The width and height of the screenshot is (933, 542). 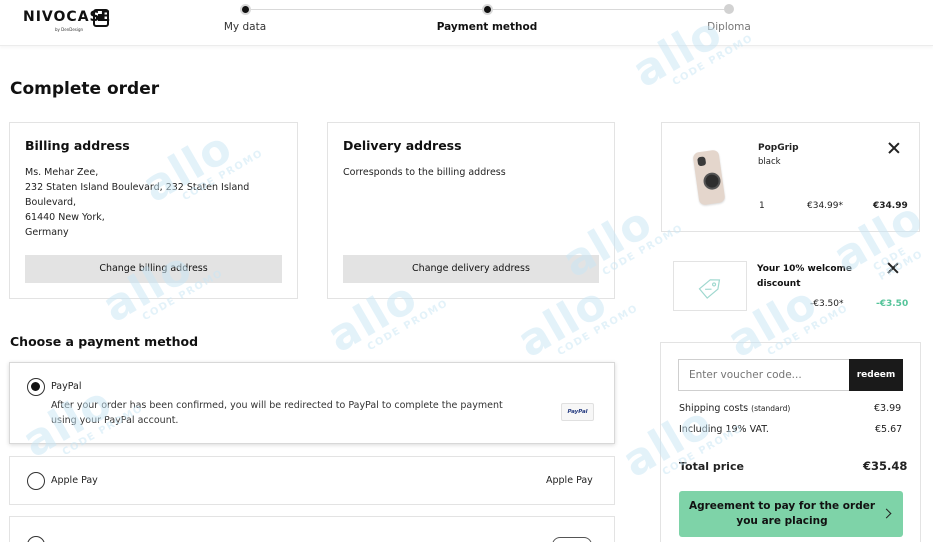 I want to click on phone-case-image, so click(x=709, y=177).